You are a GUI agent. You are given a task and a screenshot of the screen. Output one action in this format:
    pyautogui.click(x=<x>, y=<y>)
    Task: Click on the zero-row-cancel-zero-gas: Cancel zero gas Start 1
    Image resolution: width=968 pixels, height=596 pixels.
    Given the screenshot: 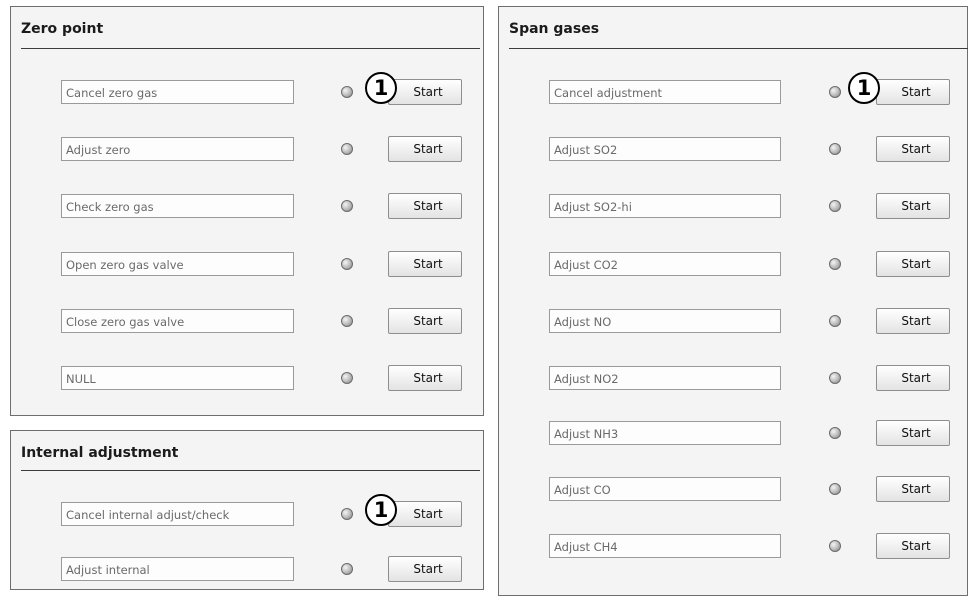 What is the action you would take?
    pyautogui.click(x=247, y=89)
    